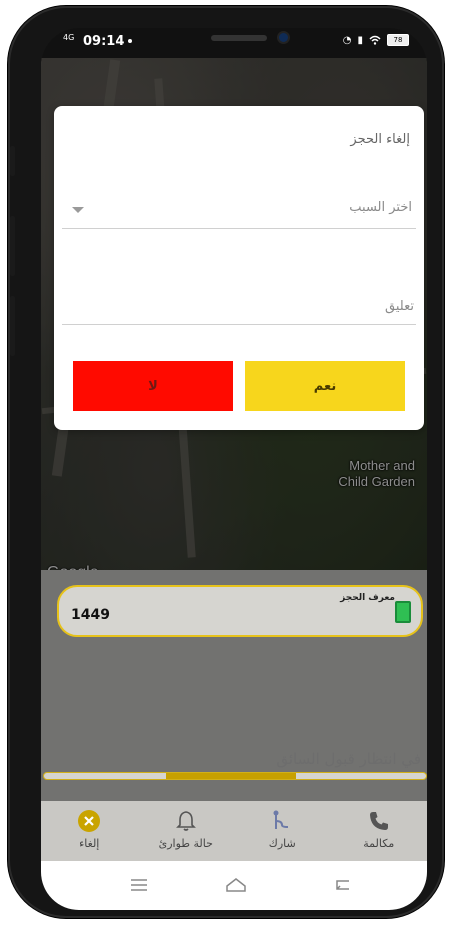  What do you see at coordinates (378, 821) in the screenshot?
I see `phone-icon` at bounding box center [378, 821].